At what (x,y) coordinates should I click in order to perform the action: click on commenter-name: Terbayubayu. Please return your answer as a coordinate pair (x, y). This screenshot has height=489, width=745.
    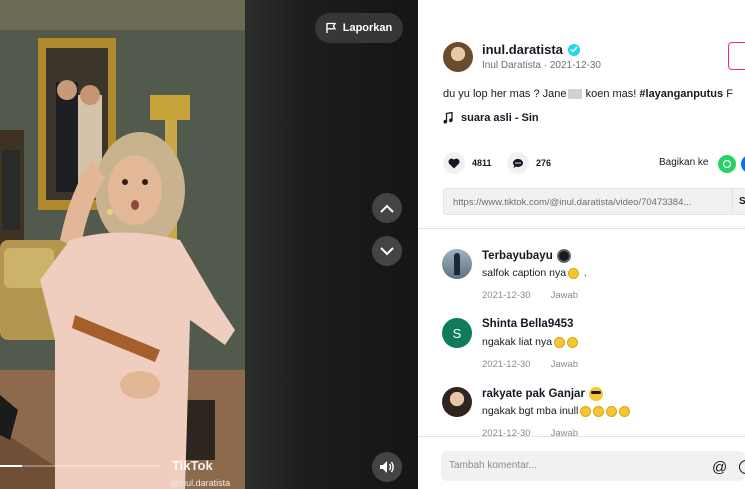
    Looking at the image, I should click on (517, 256).